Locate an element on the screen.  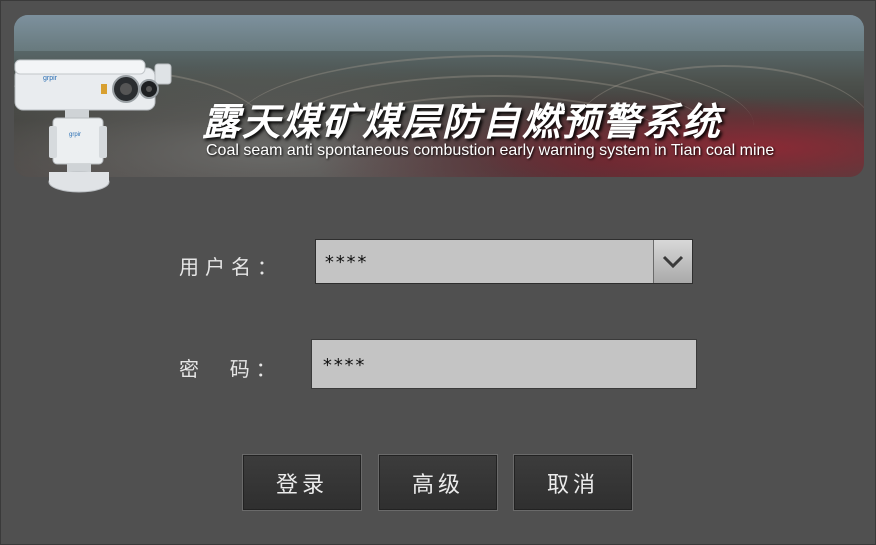
banner-sky is located at coordinates (439, 33).